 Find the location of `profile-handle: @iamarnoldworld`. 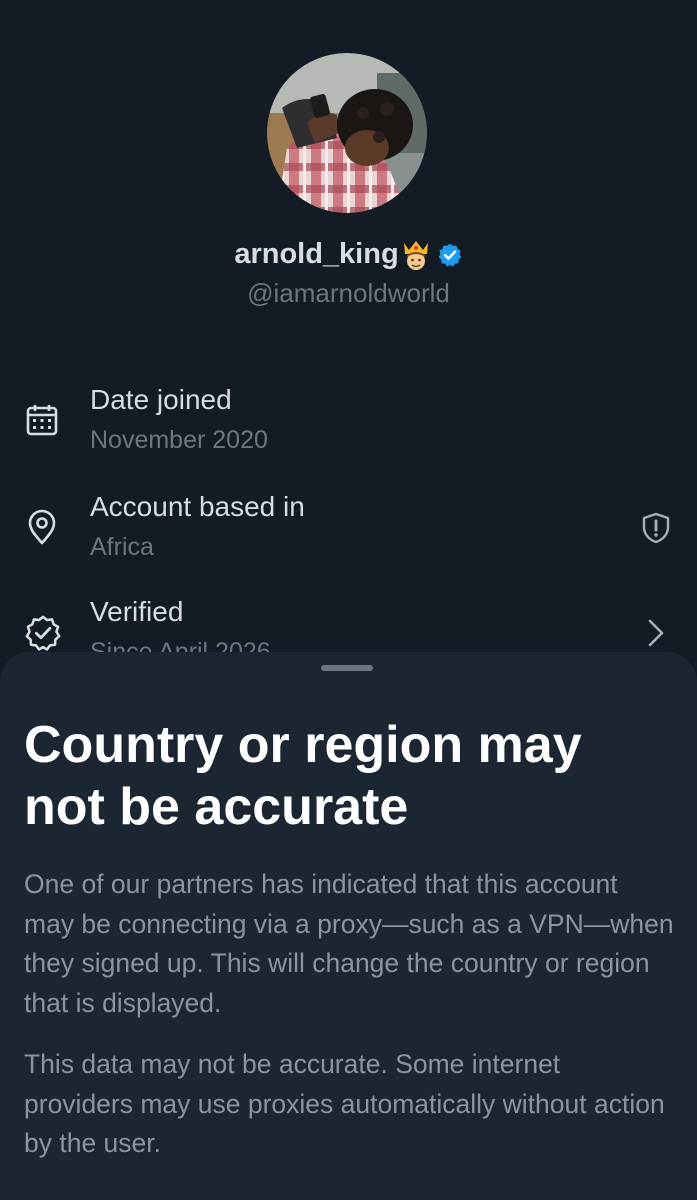

profile-handle: @iamarnoldworld is located at coordinates (348, 293).